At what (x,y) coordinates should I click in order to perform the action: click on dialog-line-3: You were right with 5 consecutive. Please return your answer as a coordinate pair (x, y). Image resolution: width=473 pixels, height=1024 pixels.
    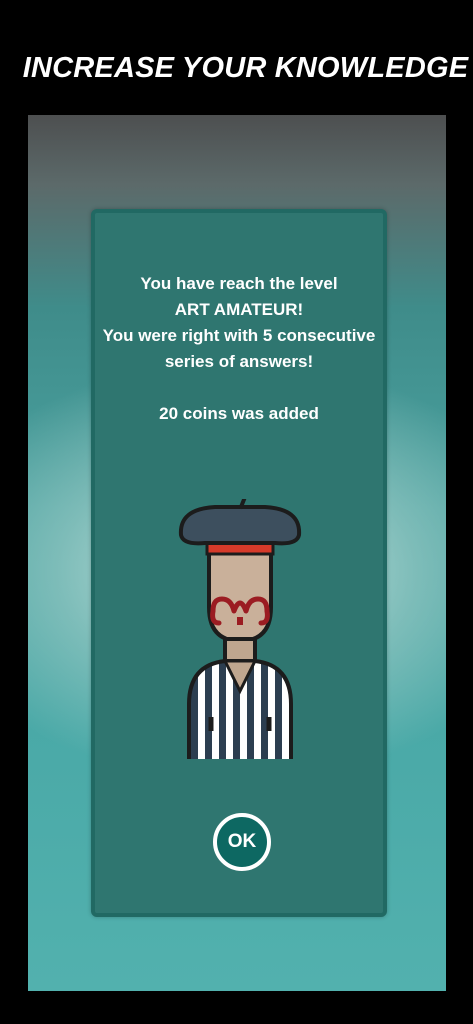
    Looking at the image, I should click on (239, 335).